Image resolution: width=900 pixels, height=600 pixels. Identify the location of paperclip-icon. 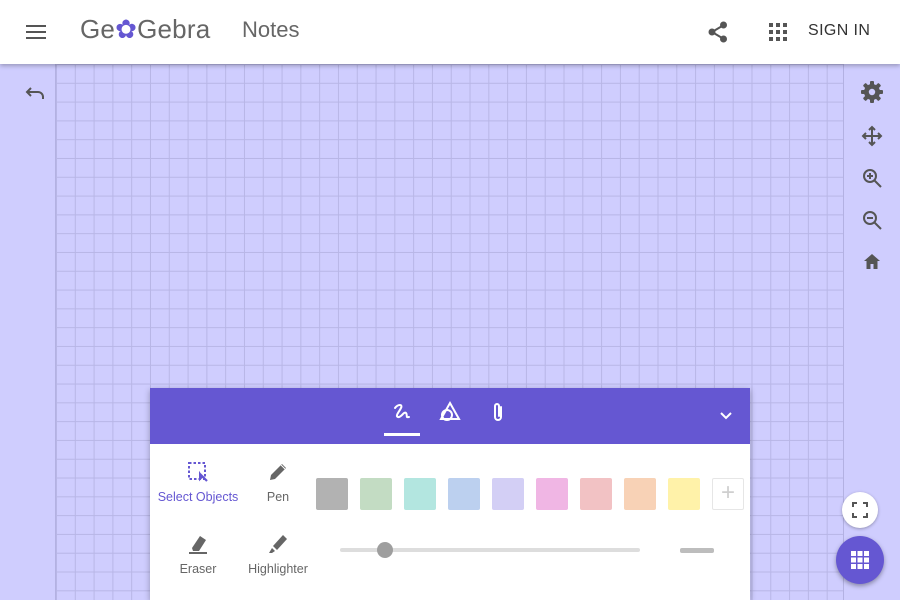
(498, 412).